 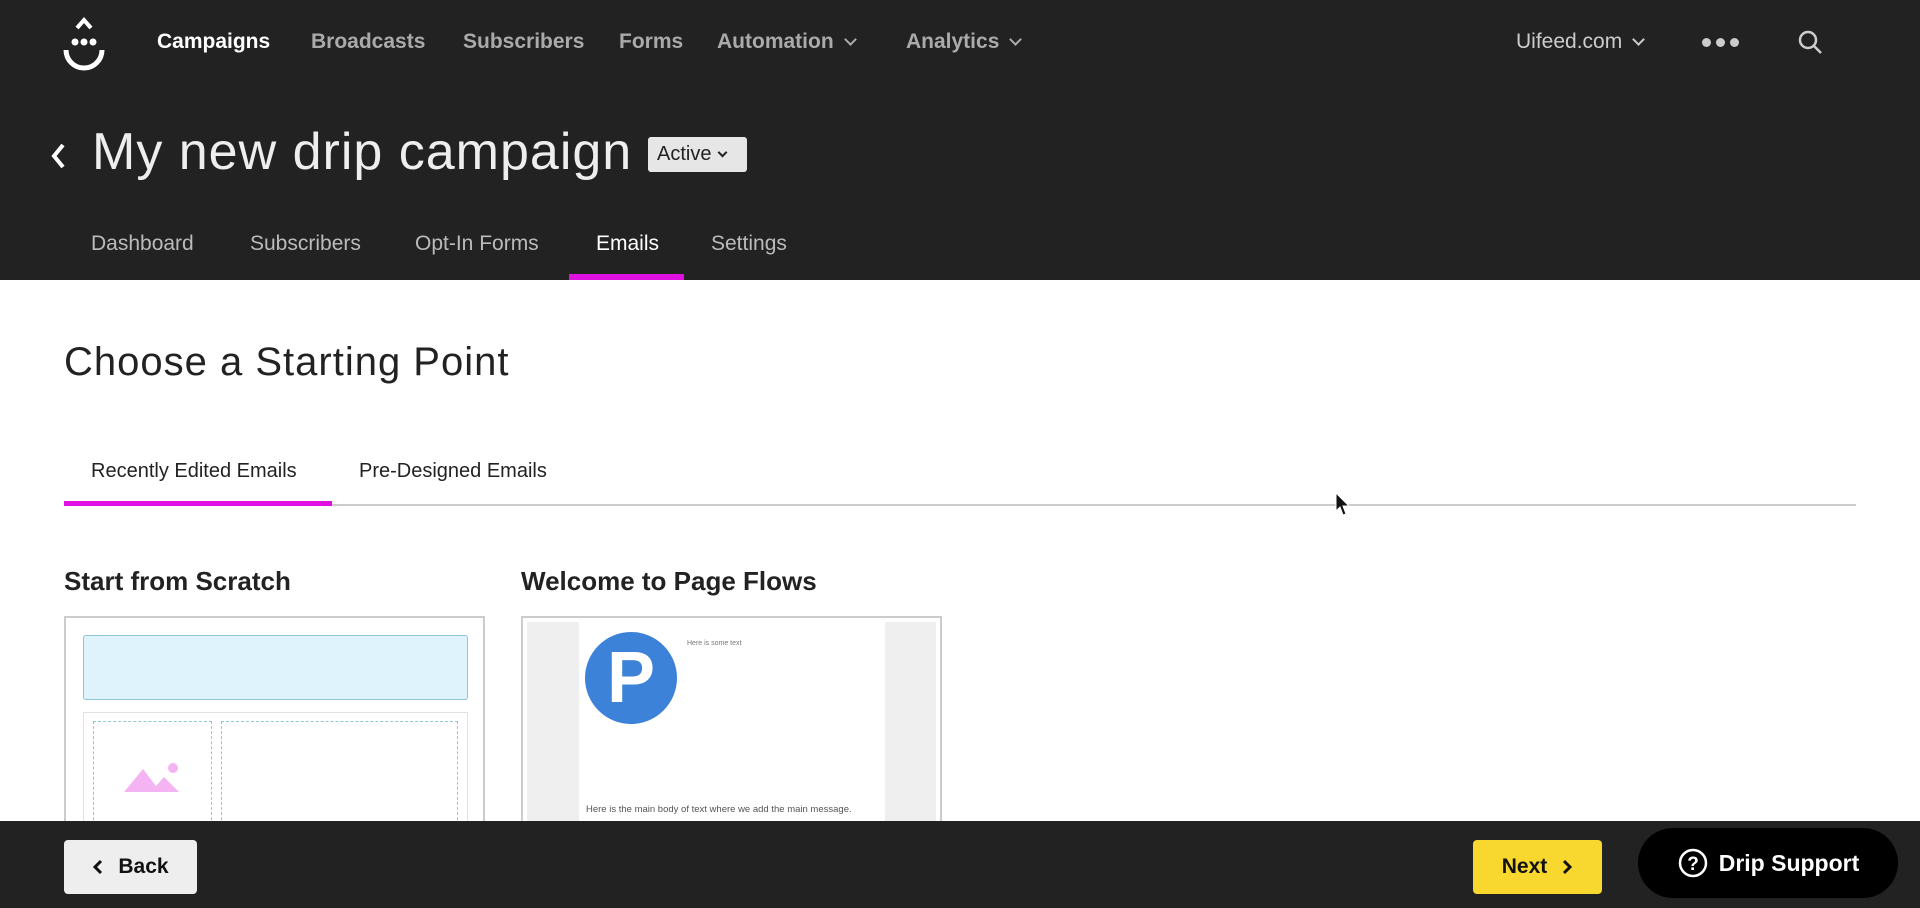 What do you see at coordinates (1811, 43) in the screenshot?
I see `search-icon` at bounding box center [1811, 43].